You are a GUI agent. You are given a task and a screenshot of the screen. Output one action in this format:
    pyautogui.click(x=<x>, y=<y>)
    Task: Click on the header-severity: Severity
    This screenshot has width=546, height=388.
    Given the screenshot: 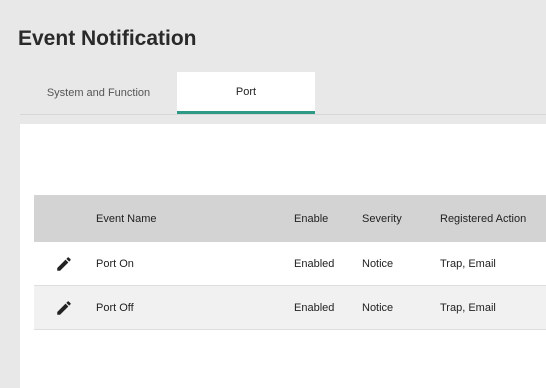 What is the action you would take?
    pyautogui.click(x=401, y=219)
    